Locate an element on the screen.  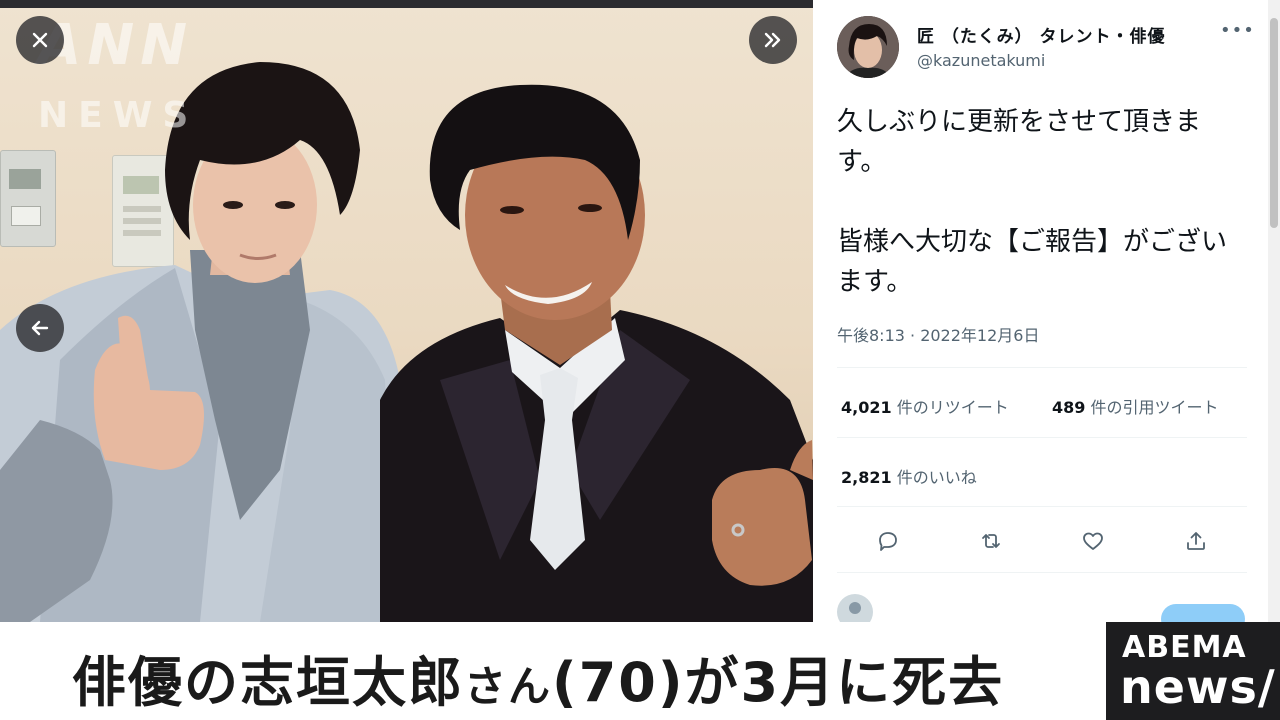
watermark-news: NEWS is located at coordinates (118, 115).